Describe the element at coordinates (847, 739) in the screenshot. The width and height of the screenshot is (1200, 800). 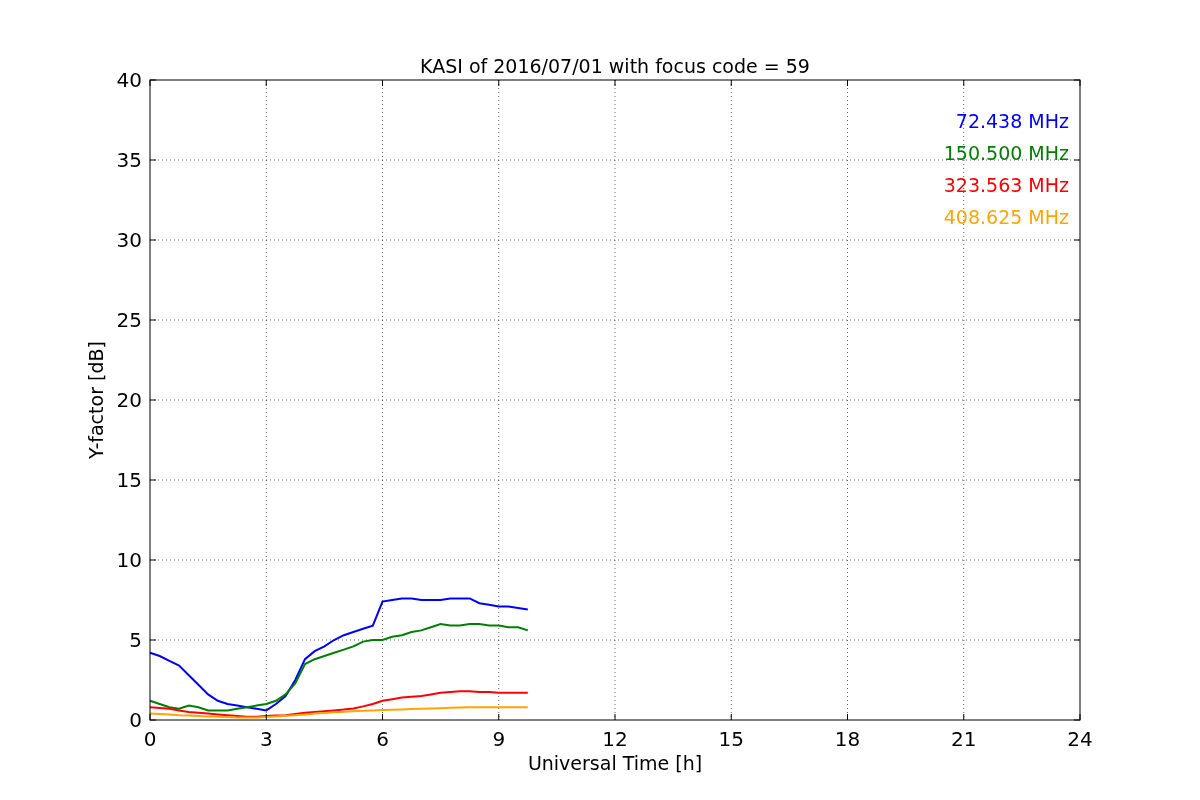
I see `tick-label: 18` at that location.